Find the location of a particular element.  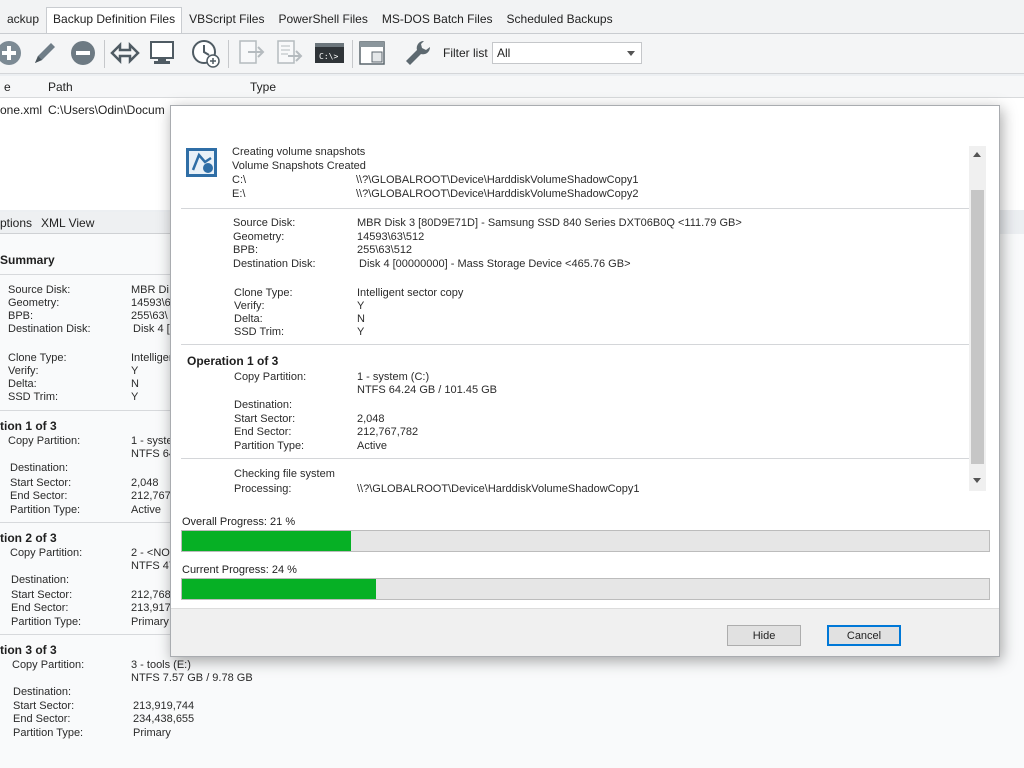

tab-scheduled-backups: Scheduled Backups is located at coordinates (560, 20).